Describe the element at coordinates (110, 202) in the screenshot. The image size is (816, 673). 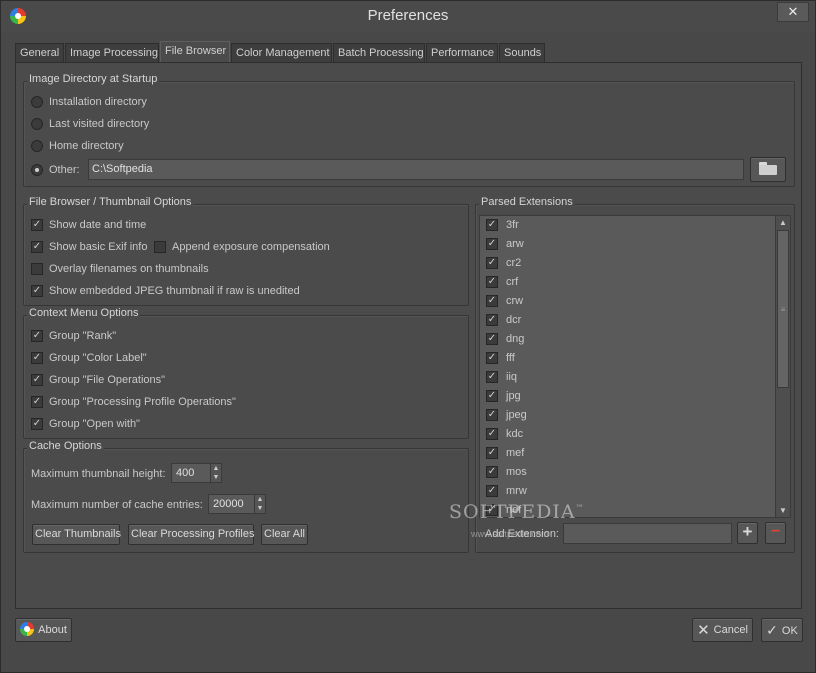
I see `thumbnail-options-title: File Browser / Thumbnail Options` at that location.